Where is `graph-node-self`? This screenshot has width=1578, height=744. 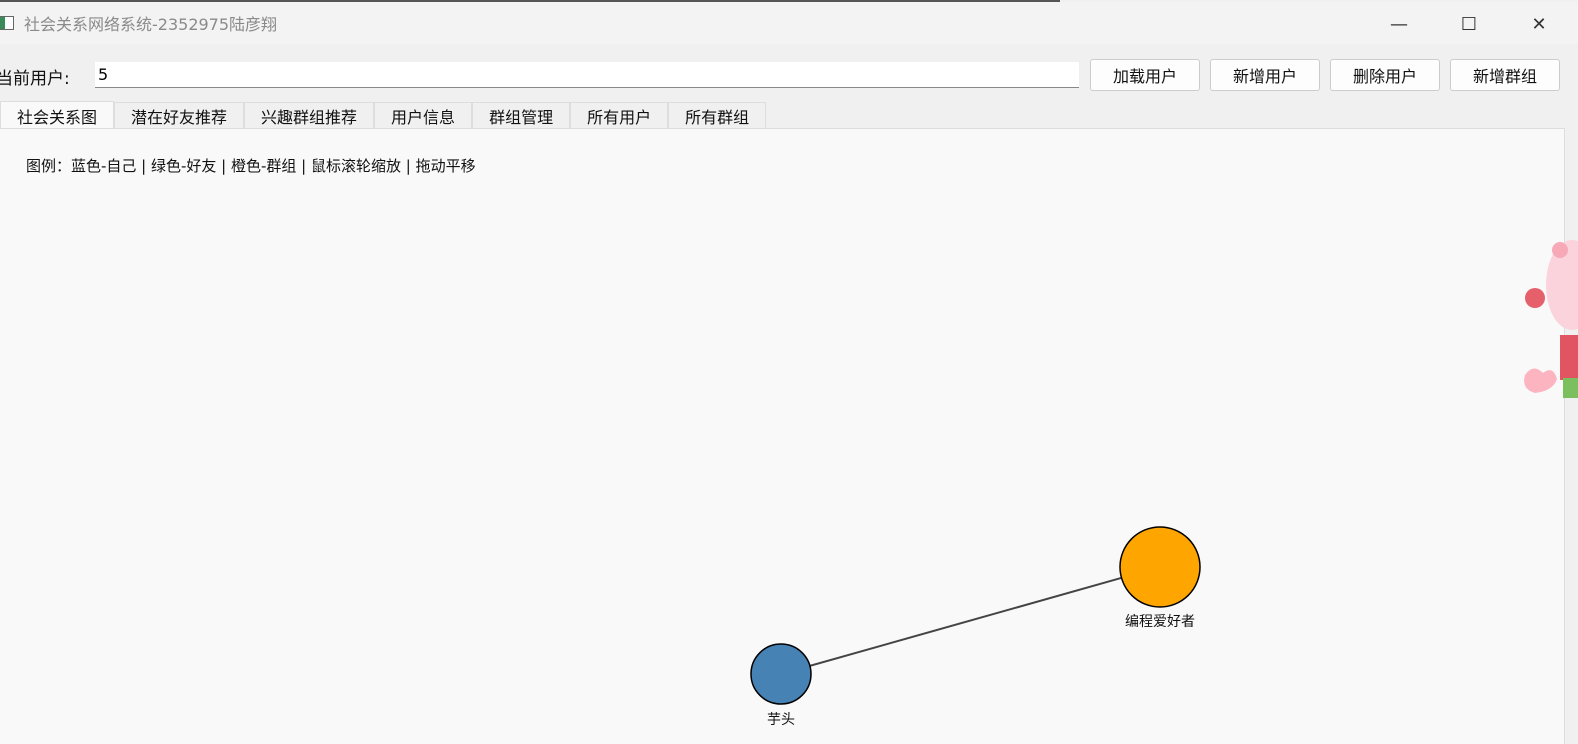 graph-node-self is located at coordinates (781, 674).